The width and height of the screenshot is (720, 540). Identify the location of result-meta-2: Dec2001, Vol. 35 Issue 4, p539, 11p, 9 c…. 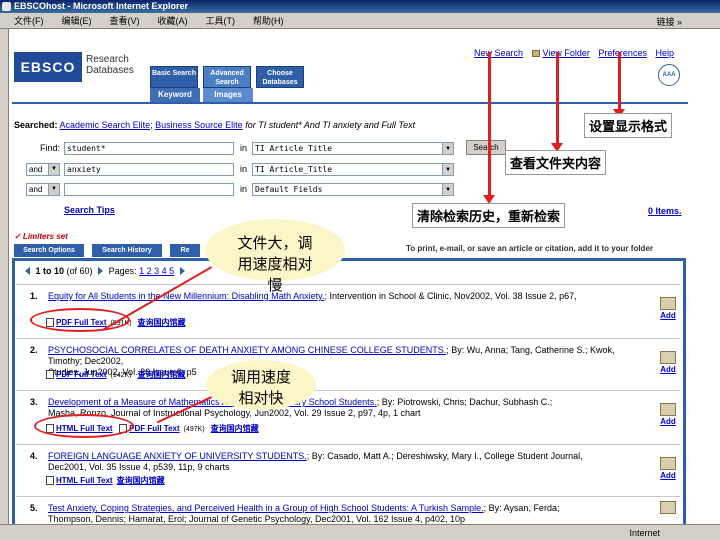
(139, 467).